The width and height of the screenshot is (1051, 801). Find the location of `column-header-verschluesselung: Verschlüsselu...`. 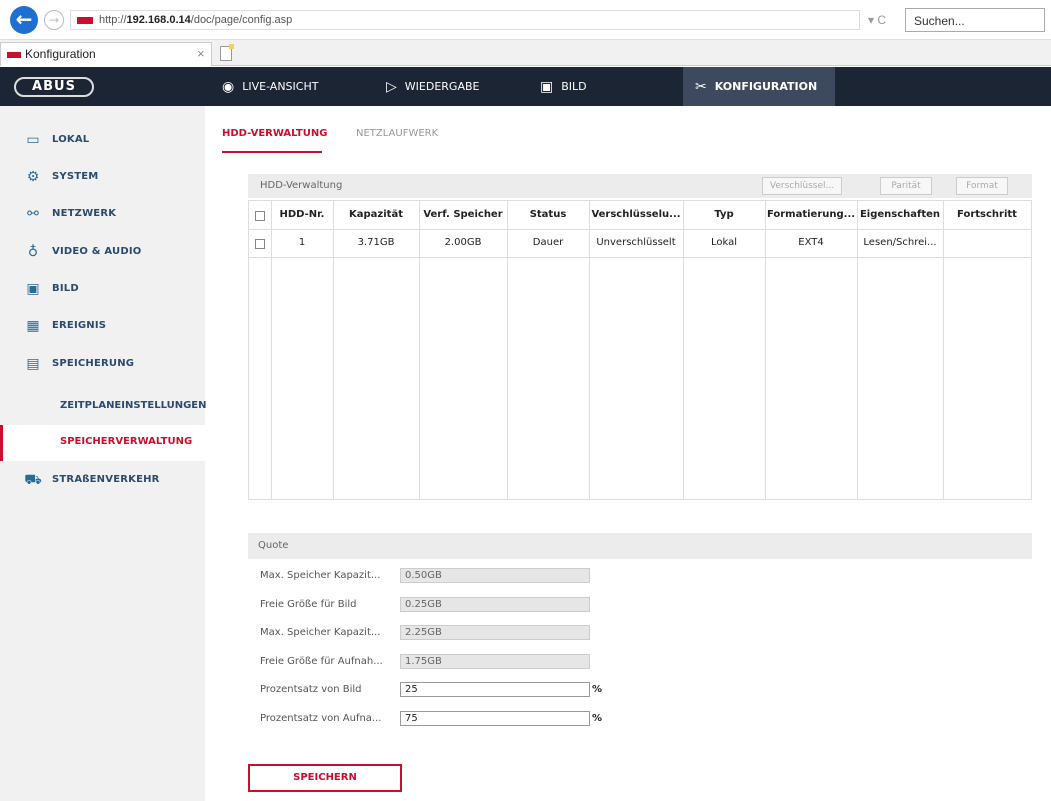

column-header-verschluesselung: Verschlüsselu... is located at coordinates (636, 214).